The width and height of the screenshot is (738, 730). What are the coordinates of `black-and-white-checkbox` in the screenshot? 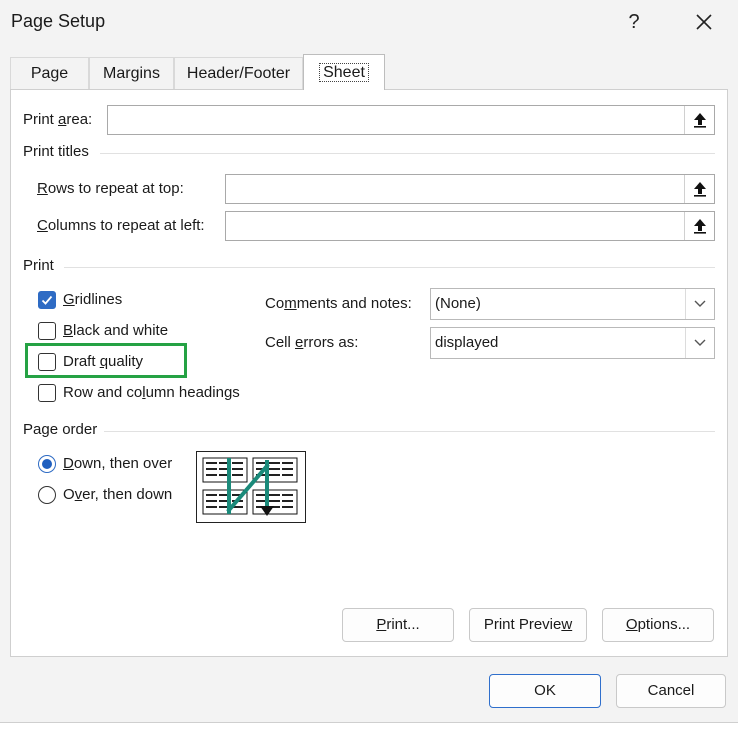 It's located at (47, 331).